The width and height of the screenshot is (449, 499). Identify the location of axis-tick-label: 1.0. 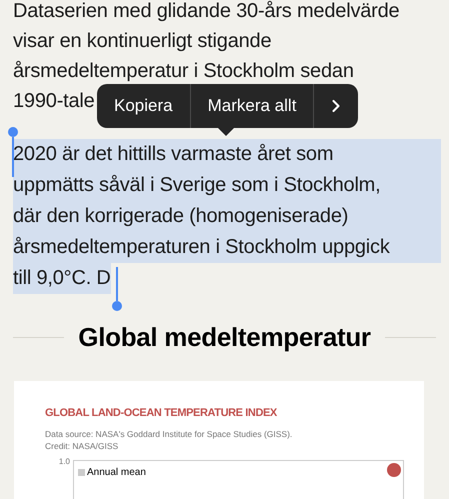
(64, 462).